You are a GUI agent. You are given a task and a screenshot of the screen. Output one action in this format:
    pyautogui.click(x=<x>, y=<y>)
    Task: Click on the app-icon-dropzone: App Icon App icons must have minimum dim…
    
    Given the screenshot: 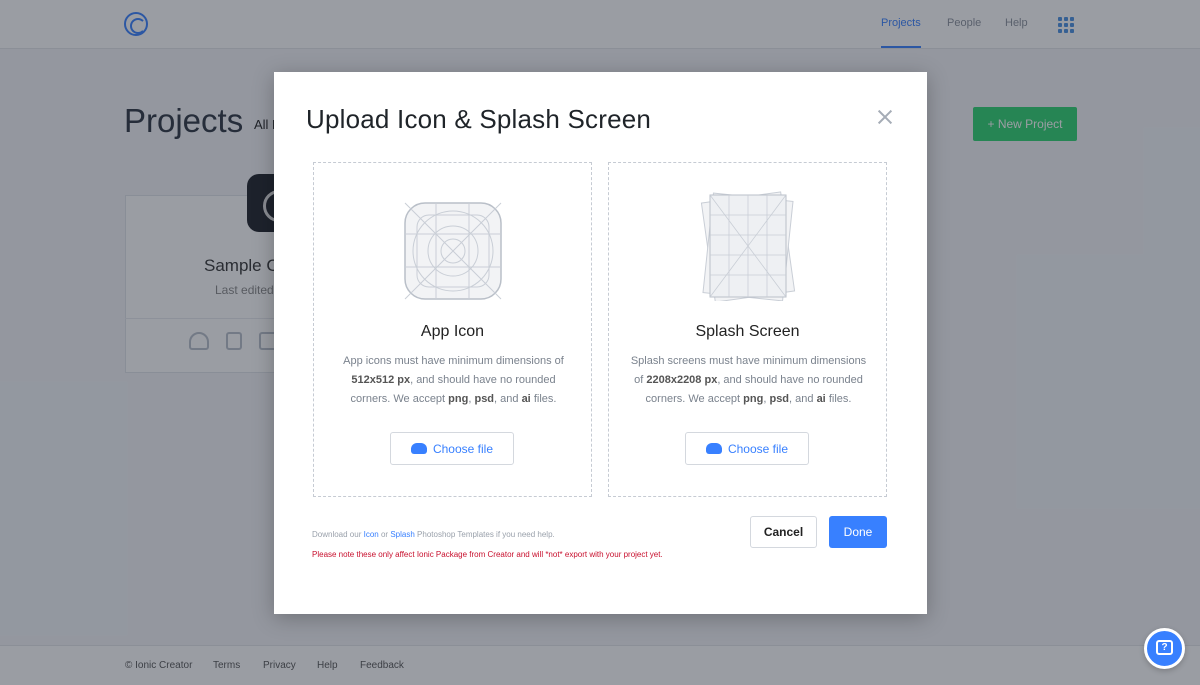 What is the action you would take?
    pyautogui.click(x=452, y=329)
    